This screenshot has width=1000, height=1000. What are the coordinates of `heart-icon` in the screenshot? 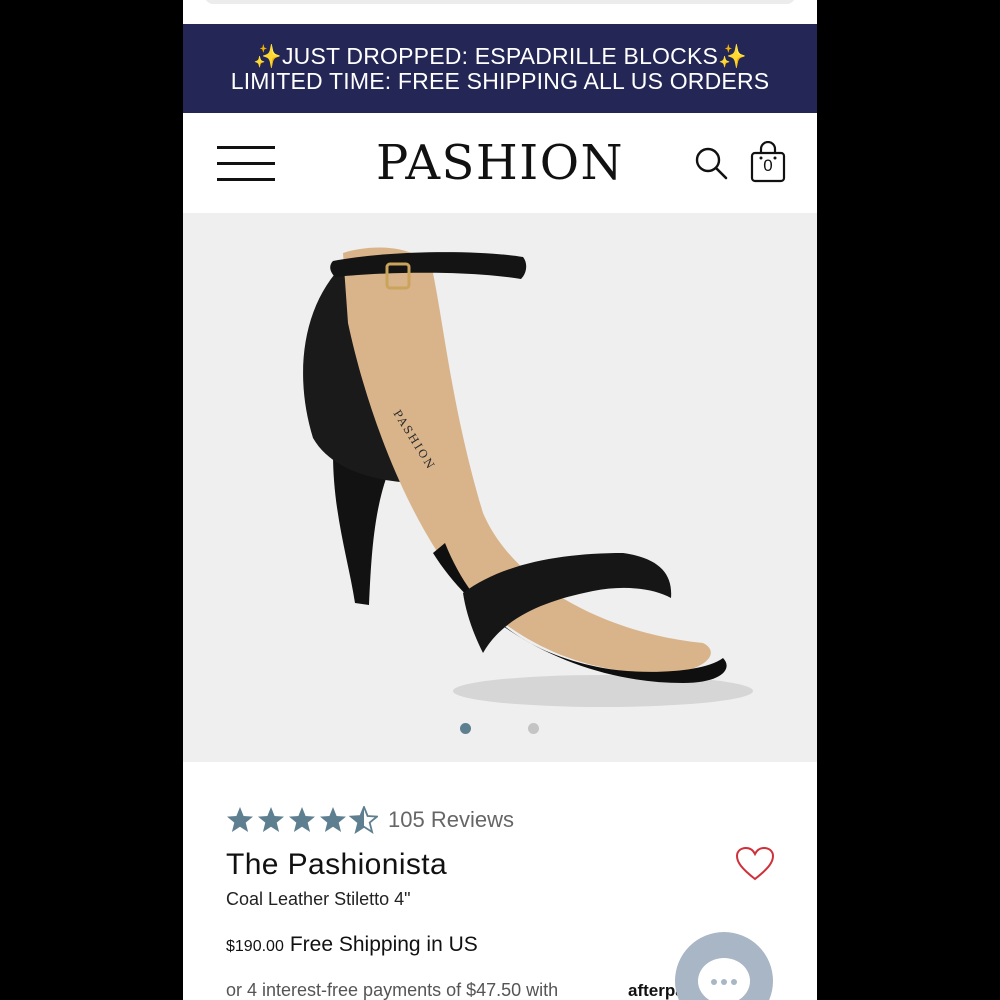 It's located at (755, 863).